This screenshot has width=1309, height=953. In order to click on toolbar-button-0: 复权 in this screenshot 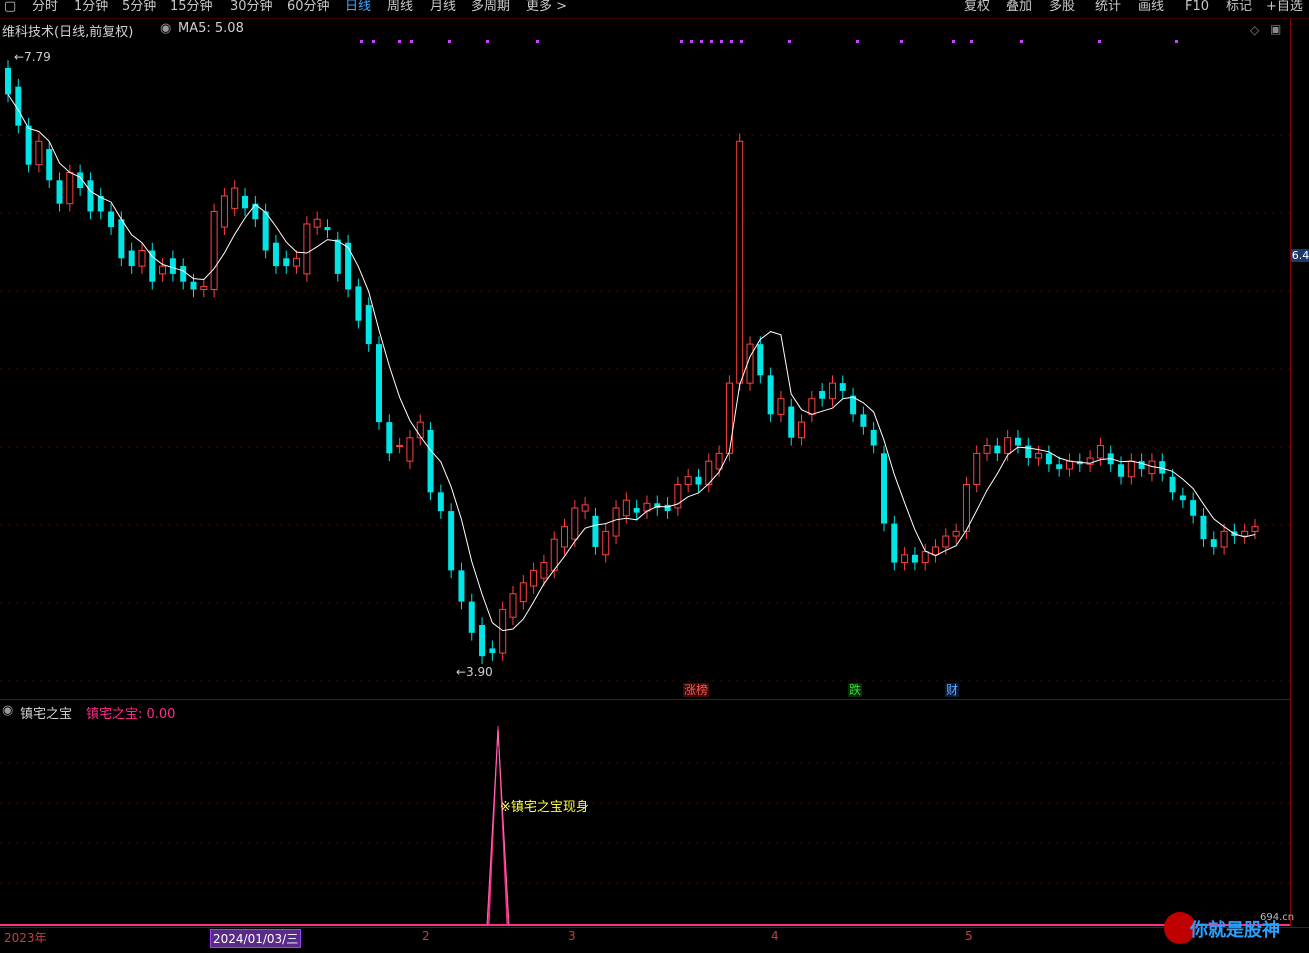, I will do `click(977, 7)`.